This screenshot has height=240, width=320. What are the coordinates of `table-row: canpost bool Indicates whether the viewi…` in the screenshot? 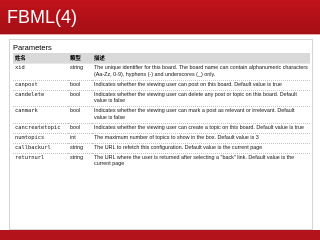 It's located at (161, 85).